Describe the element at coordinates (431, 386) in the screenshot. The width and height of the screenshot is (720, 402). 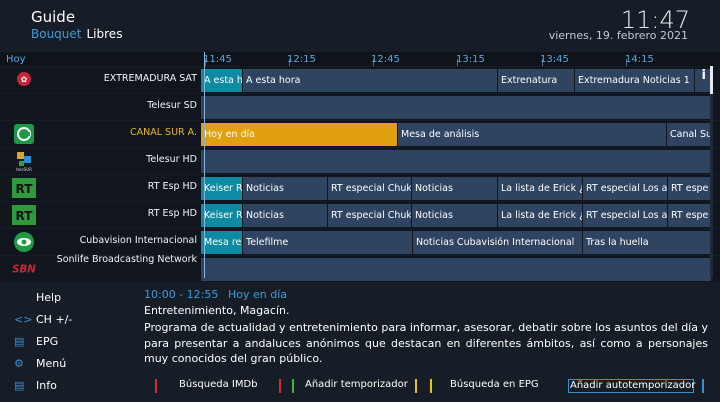
I see `yellow-key-indicator` at that location.